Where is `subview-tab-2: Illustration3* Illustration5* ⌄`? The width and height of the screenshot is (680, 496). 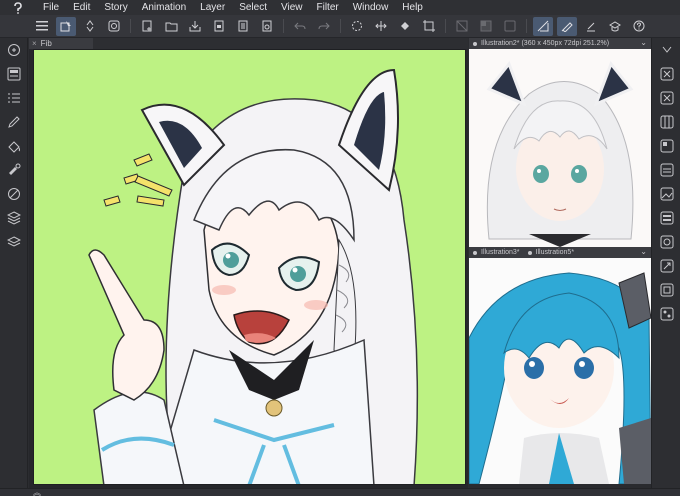 subview-tab-2: Illustration3* Illustration5* ⌄ is located at coordinates (560, 252).